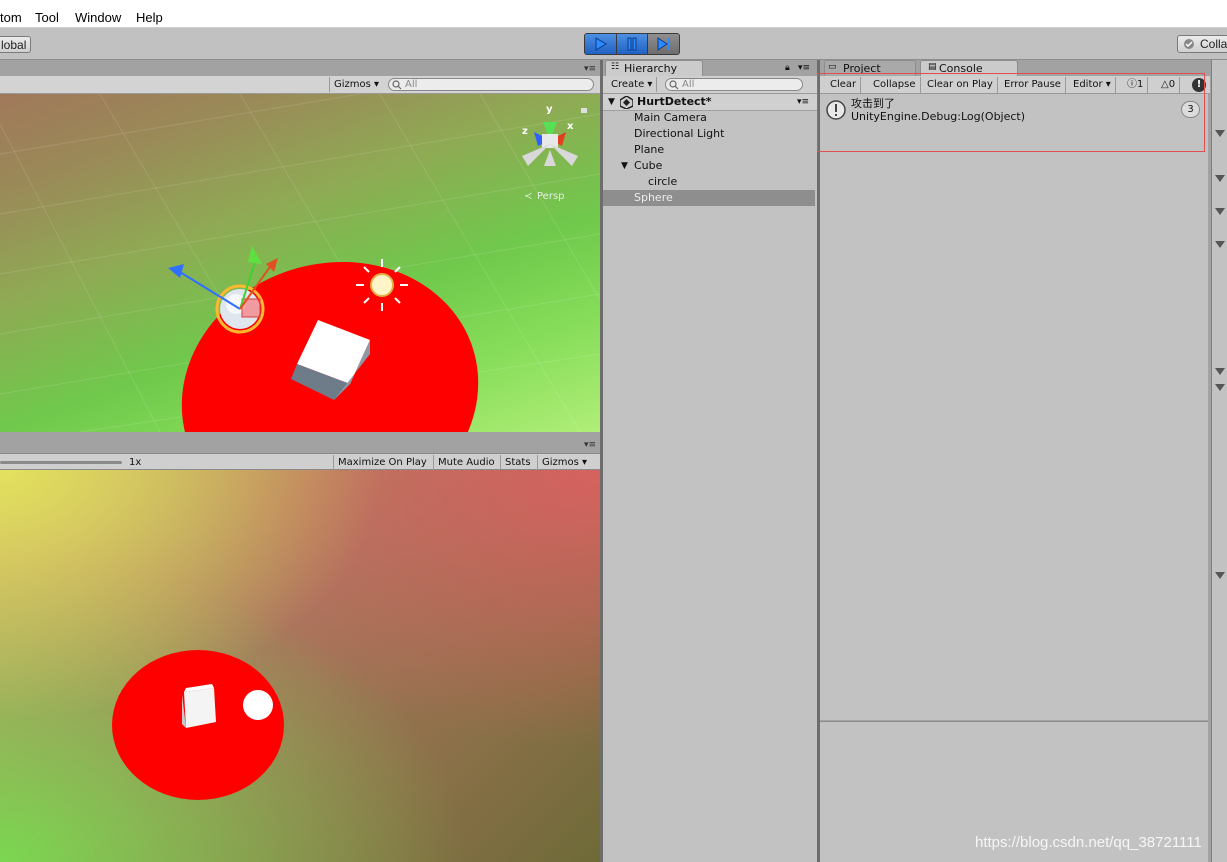  I want to click on game-canvas, so click(198, 725).